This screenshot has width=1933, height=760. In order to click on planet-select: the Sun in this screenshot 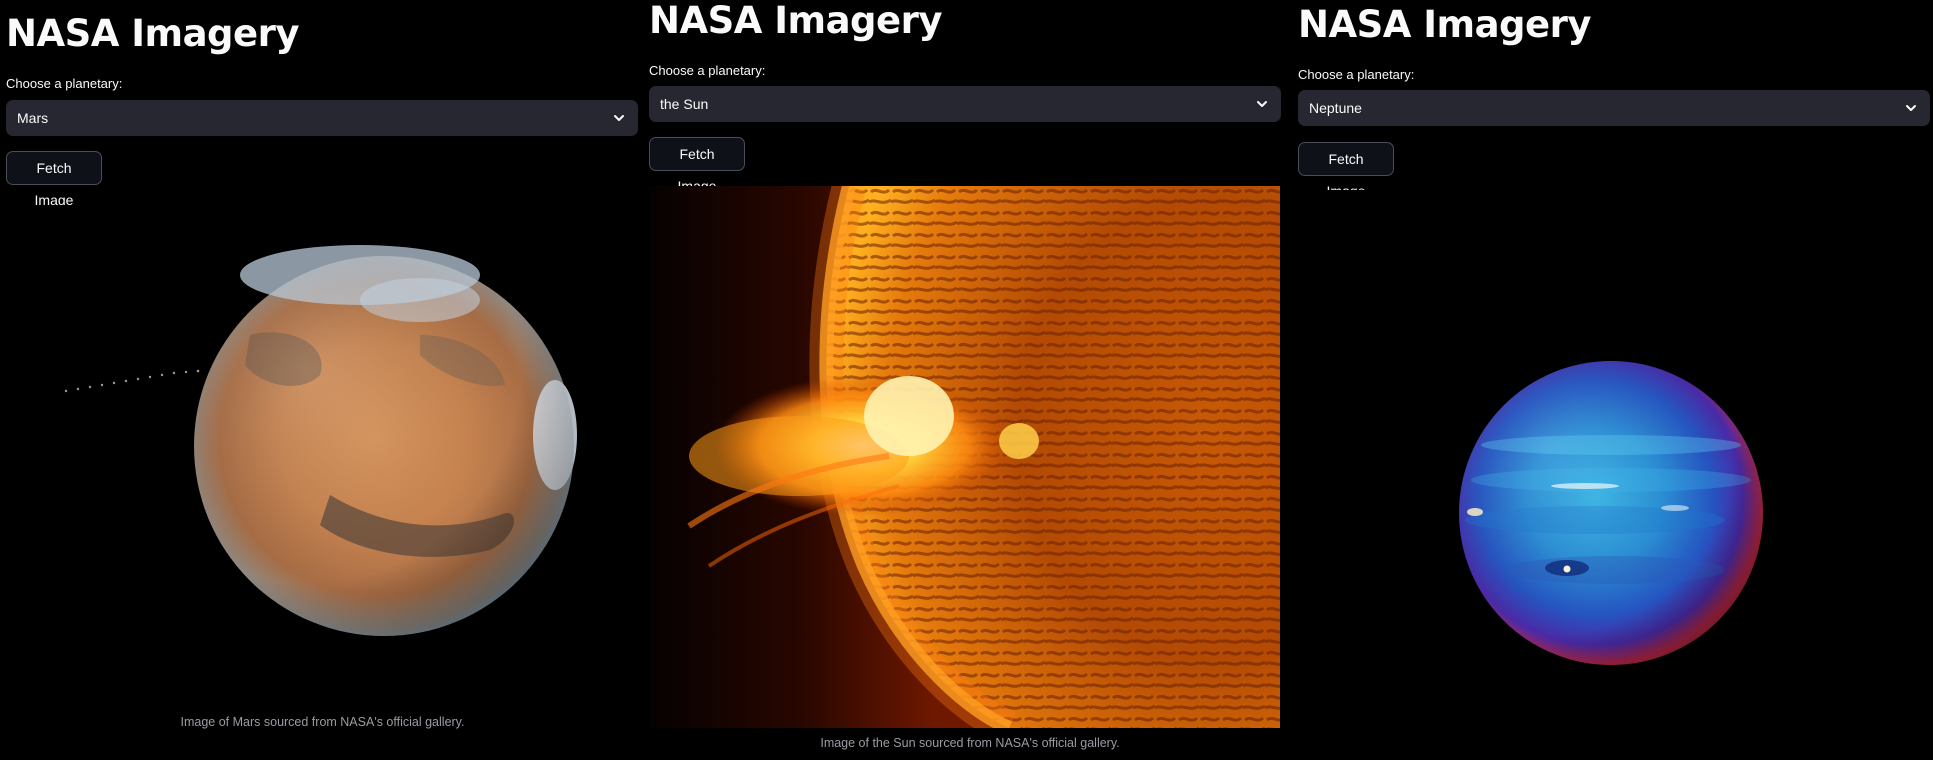, I will do `click(965, 104)`.